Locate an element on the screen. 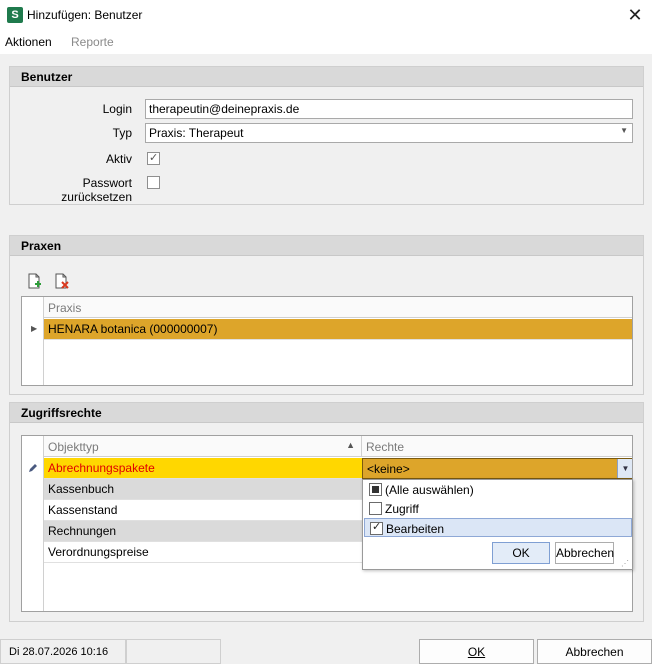 This screenshot has width=652, height=664. option-label: (Alle auswählen) is located at coordinates (429, 490).